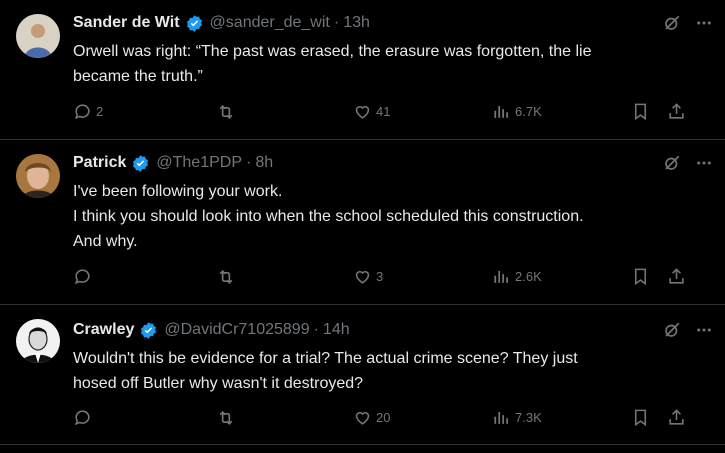 The width and height of the screenshot is (725, 453). I want to click on like-button: 20, so click(371, 417).